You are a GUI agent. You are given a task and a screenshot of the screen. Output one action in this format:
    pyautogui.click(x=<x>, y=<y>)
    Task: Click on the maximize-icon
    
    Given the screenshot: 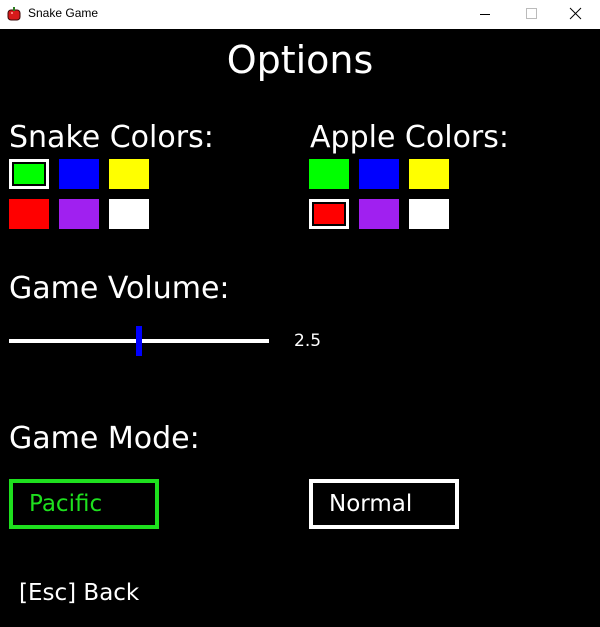 What is the action you would take?
    pyautogui.click(x=531, y=13)
    